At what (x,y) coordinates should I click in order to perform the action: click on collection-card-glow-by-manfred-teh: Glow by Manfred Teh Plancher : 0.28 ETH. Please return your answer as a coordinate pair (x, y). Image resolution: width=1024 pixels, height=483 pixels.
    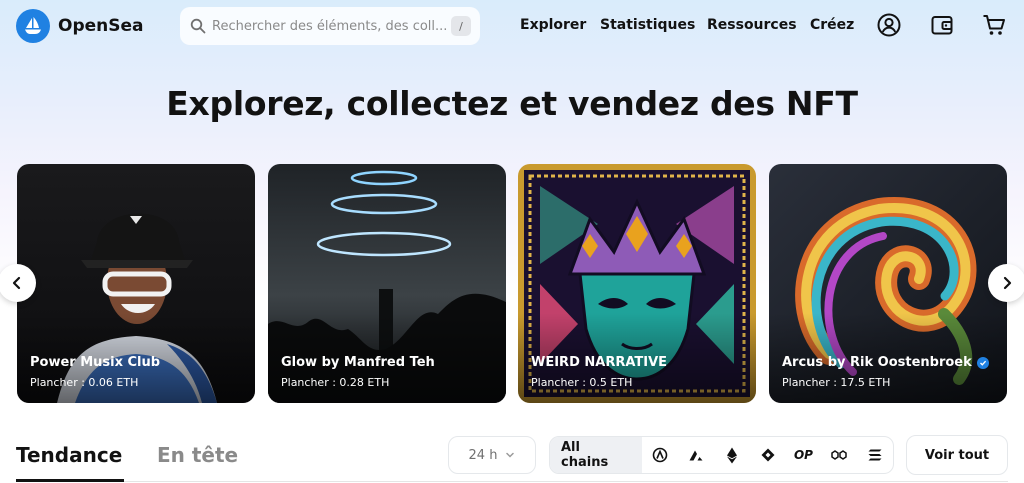
    Looking at the image, I should click on (387, 283).